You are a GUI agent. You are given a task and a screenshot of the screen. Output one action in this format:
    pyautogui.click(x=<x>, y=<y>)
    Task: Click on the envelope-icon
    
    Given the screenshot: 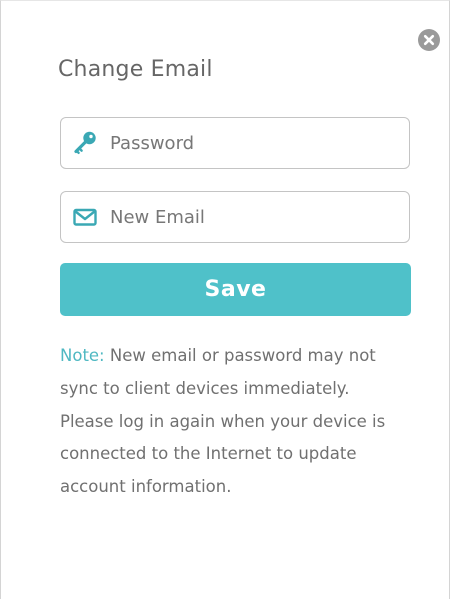 What is the action you would take?
    pyautogui.click(x=85, y=217)
    